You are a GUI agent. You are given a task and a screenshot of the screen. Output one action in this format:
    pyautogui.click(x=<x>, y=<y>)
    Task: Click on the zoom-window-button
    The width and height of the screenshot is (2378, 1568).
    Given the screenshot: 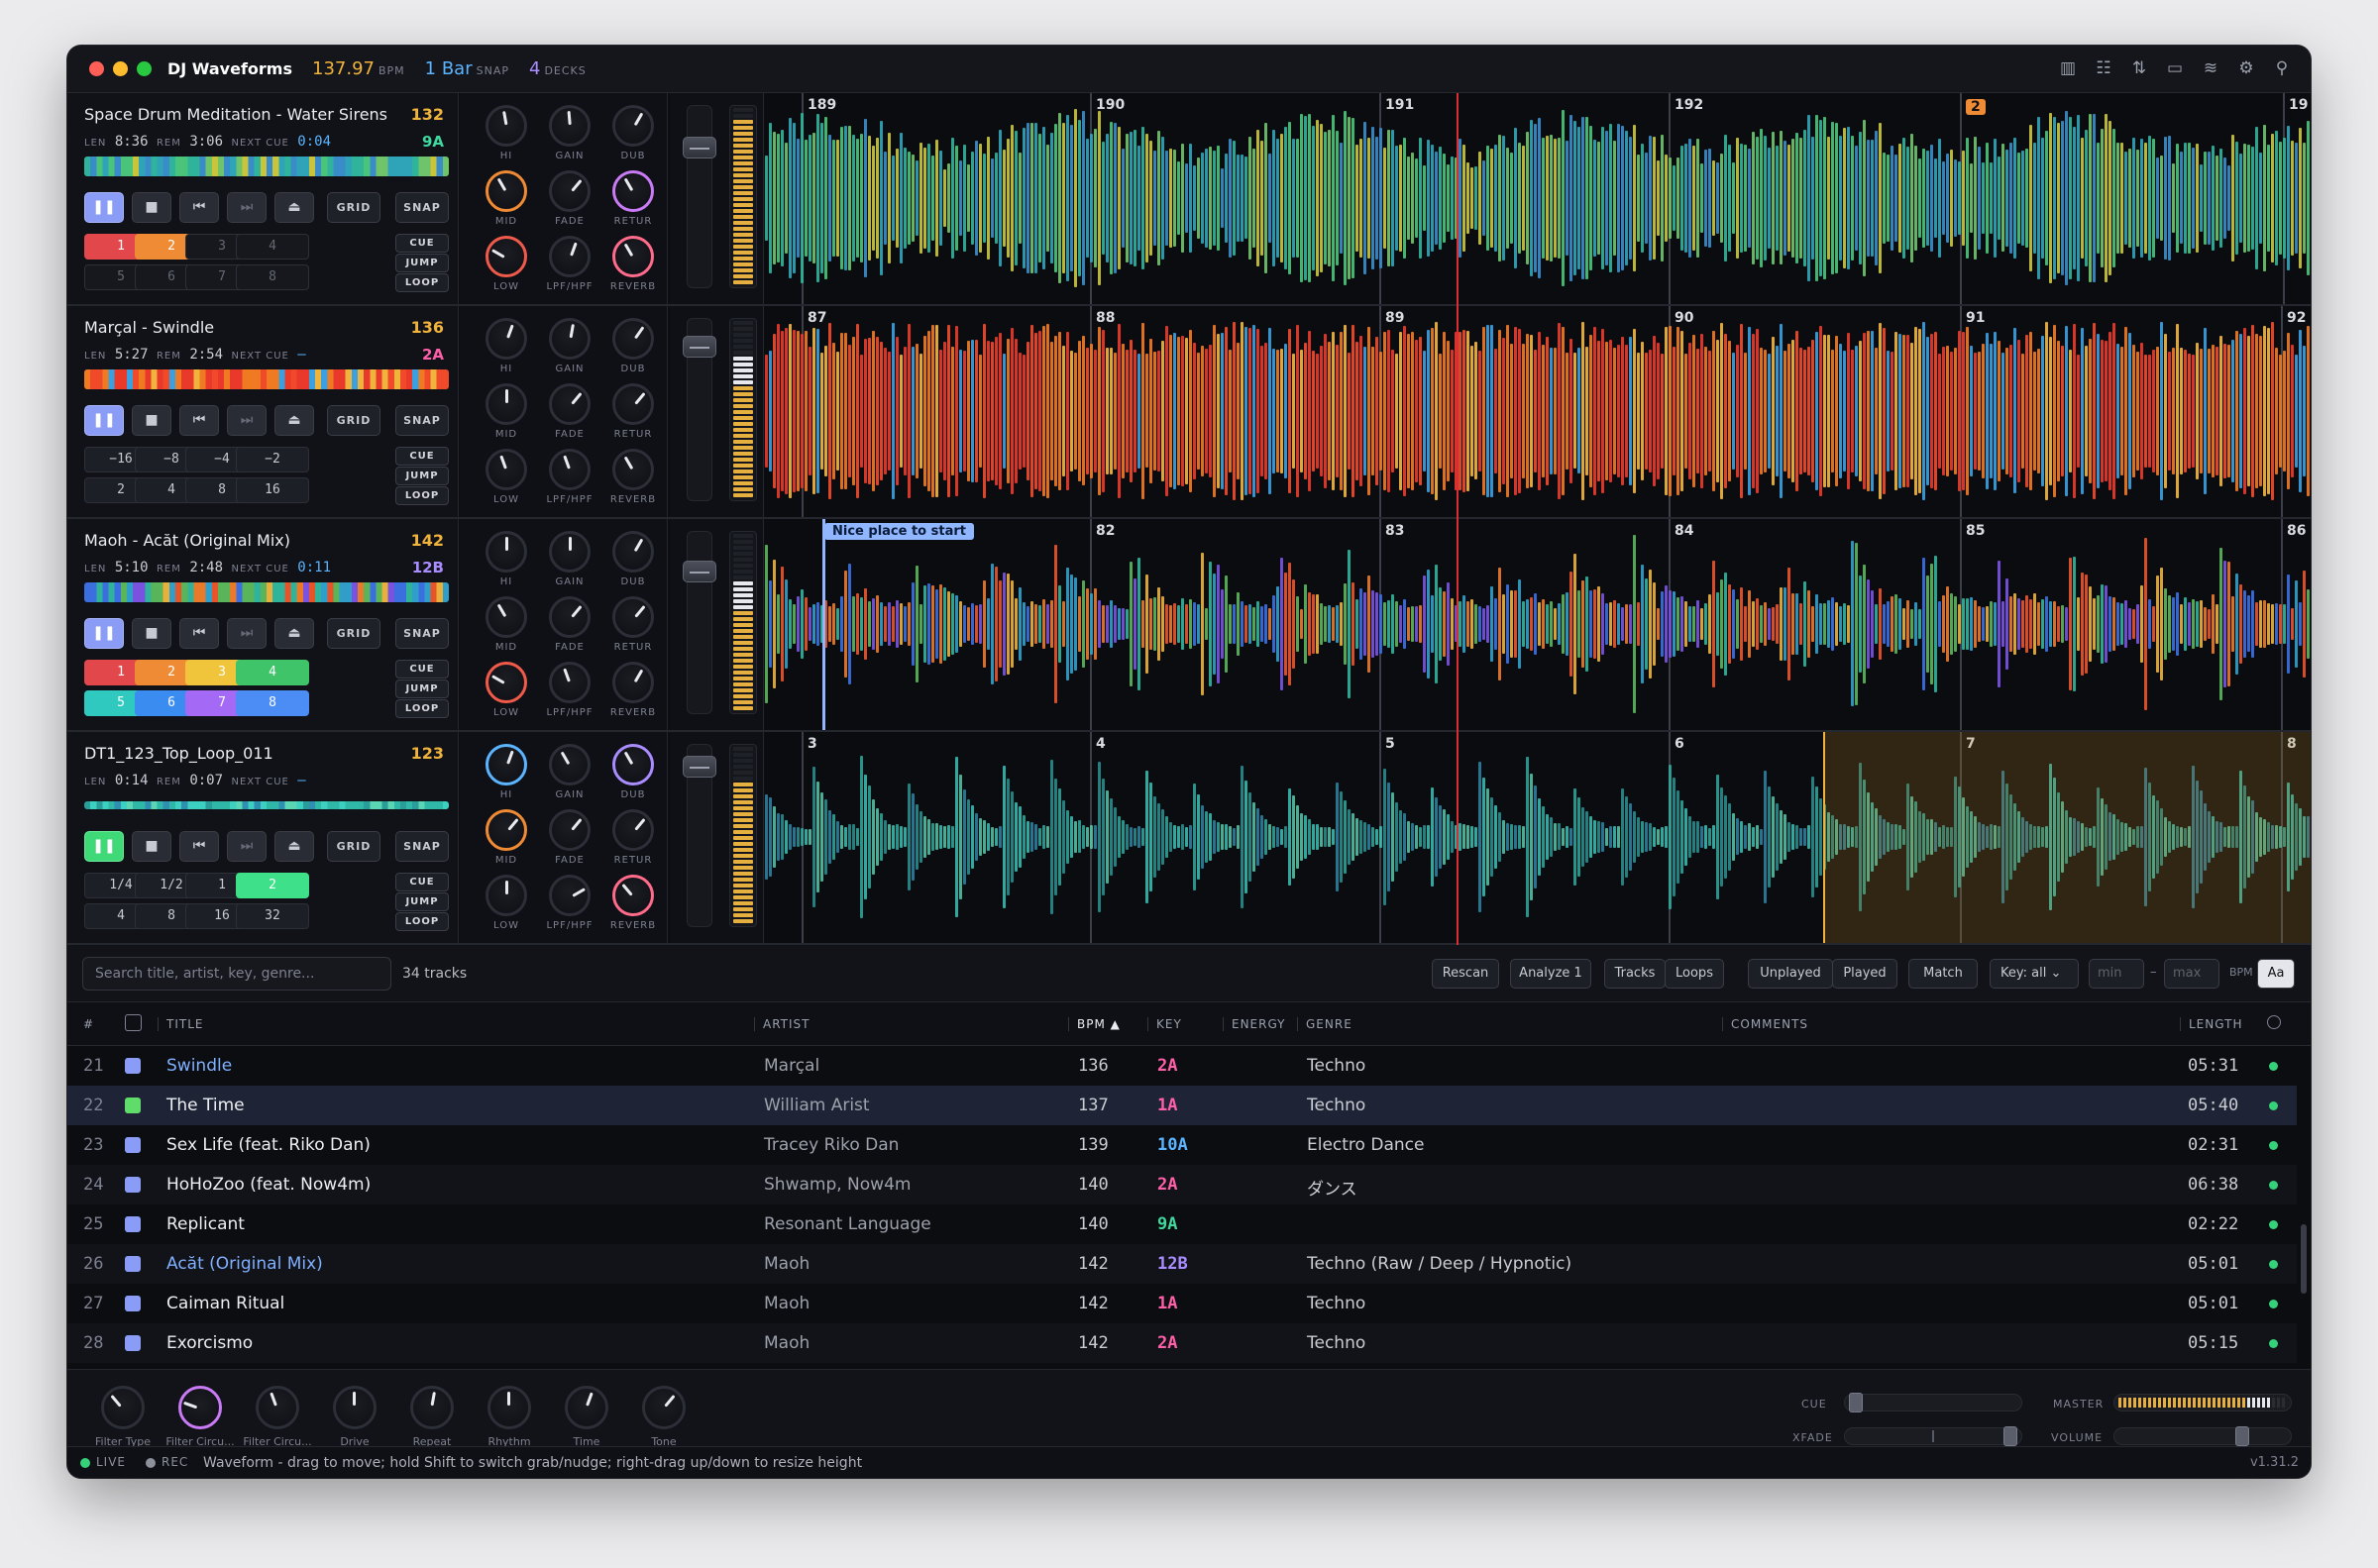 What is the action you would take?
    pyautogui.click(x=144, y=69)
    